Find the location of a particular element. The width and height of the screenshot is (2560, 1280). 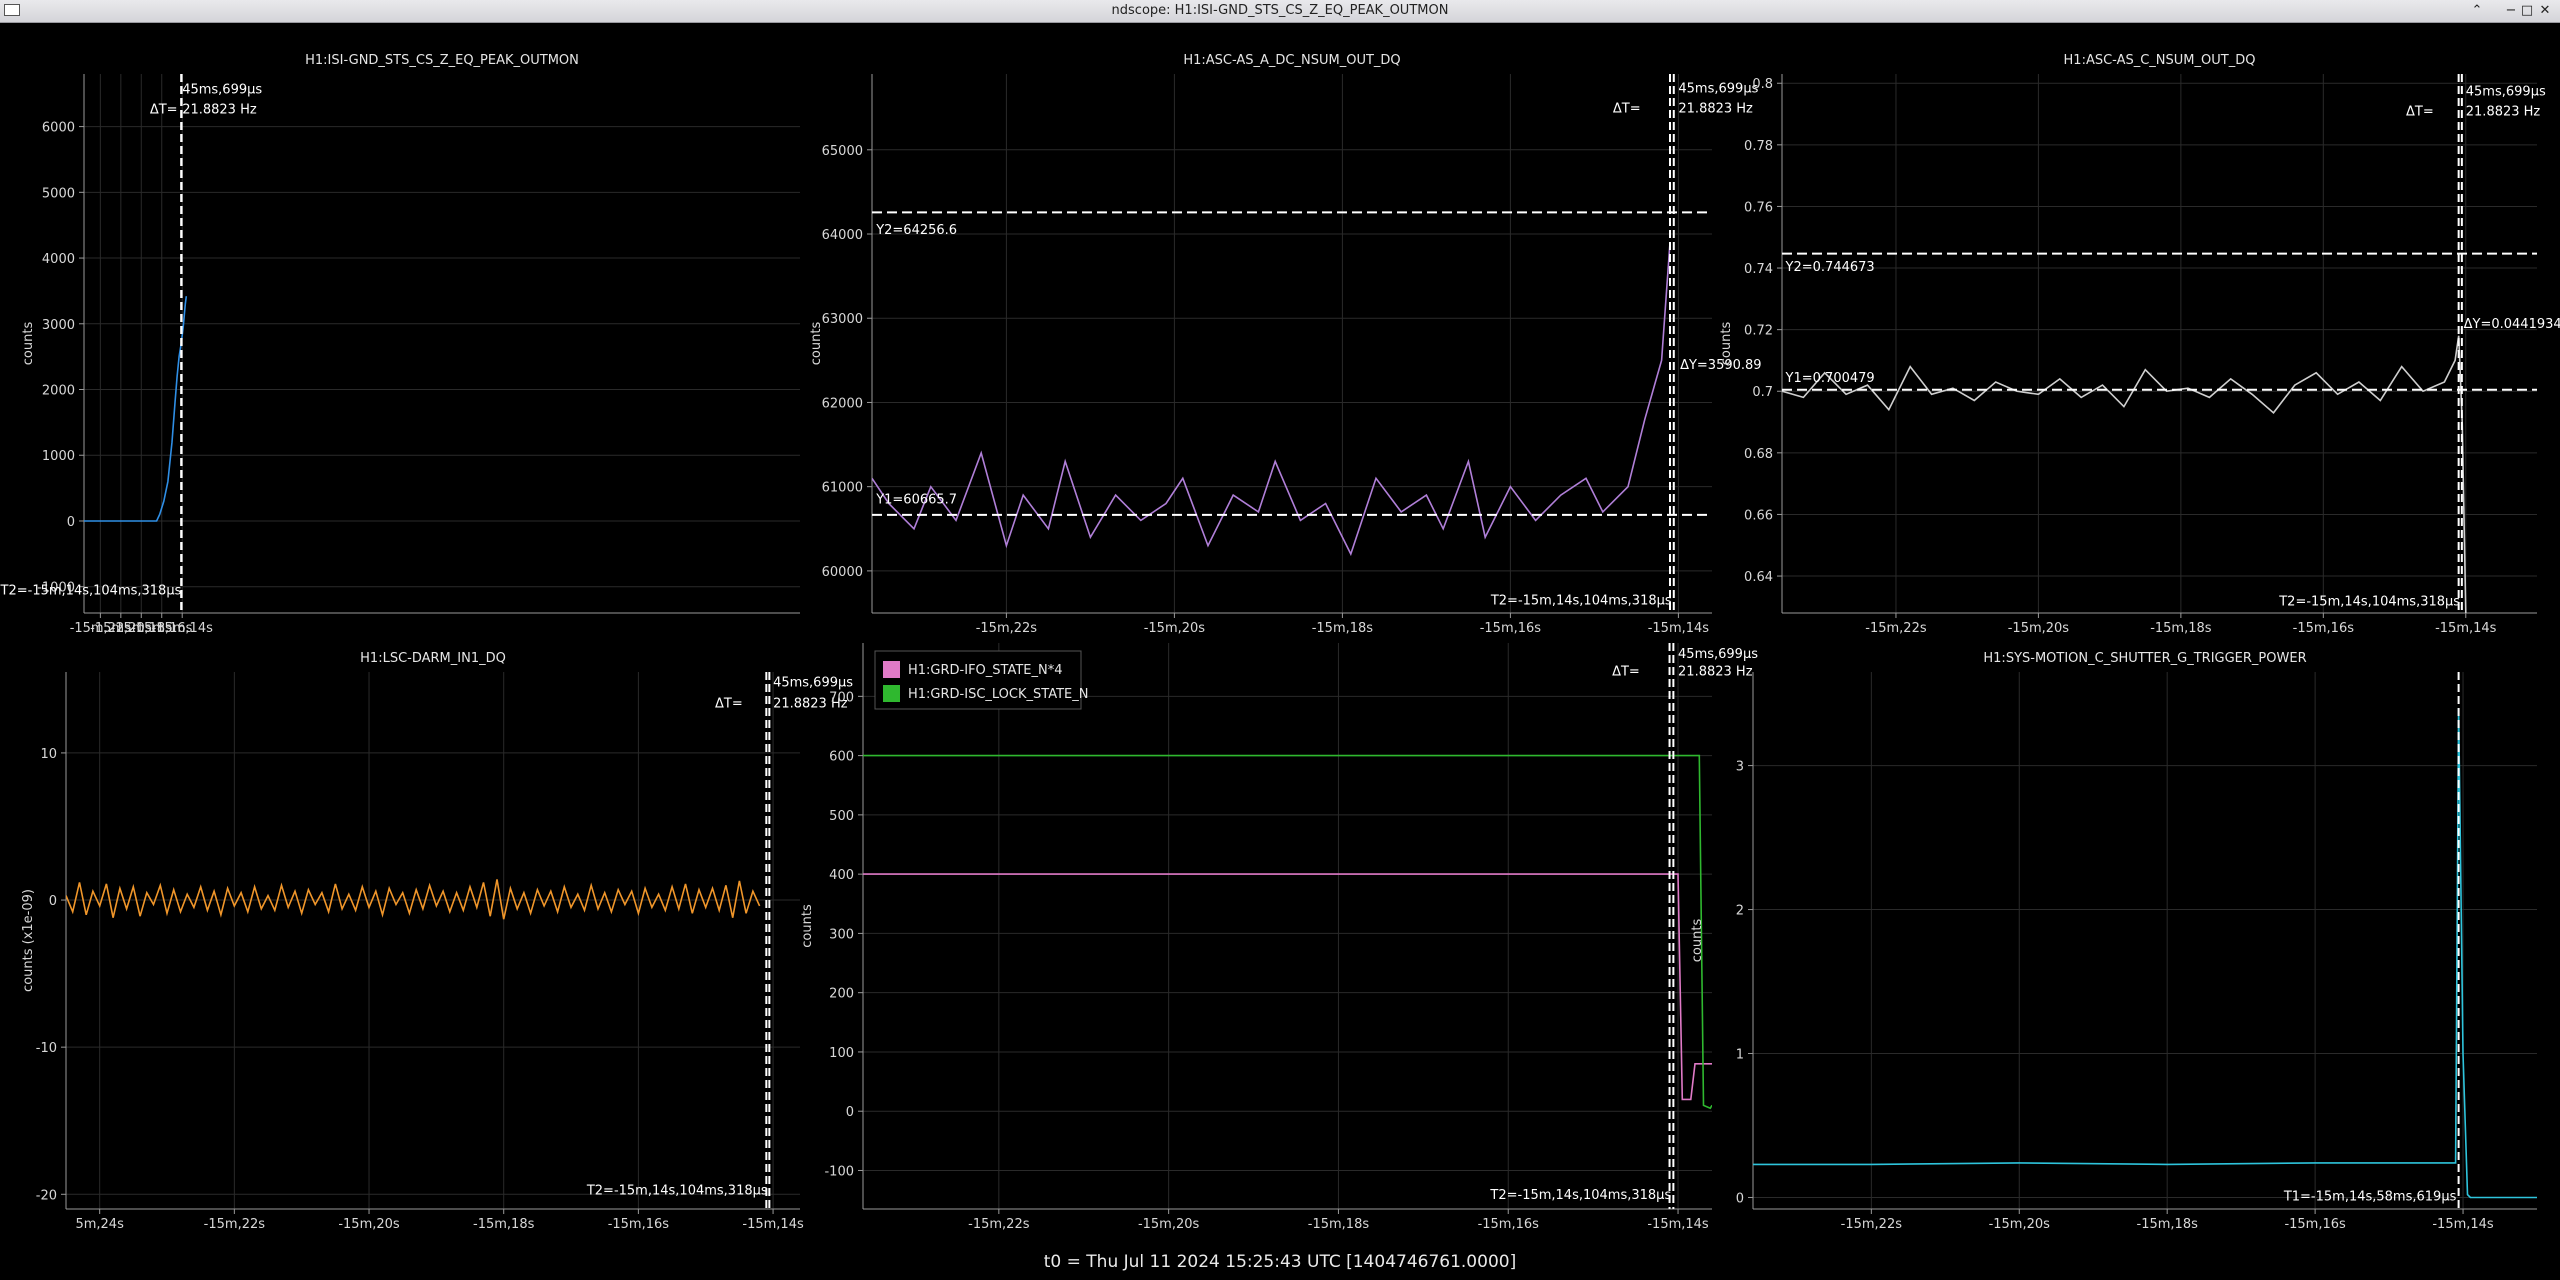

series-line-h1-grd-isc-lock-state-n is located at coordinates (1287, 932).